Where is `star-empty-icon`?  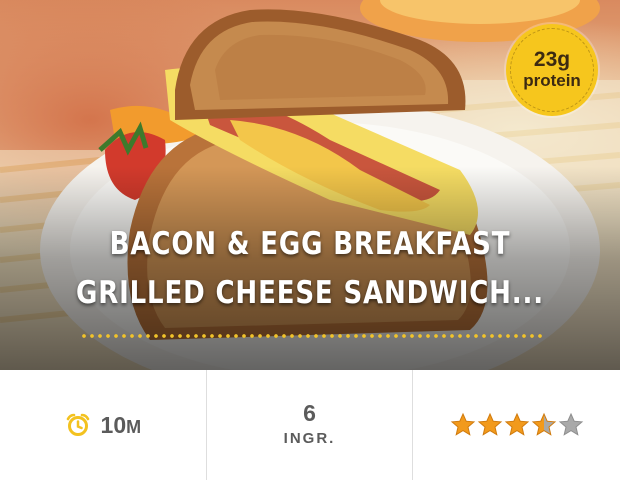
star-empty-icon is located at coordinates (570, 424).